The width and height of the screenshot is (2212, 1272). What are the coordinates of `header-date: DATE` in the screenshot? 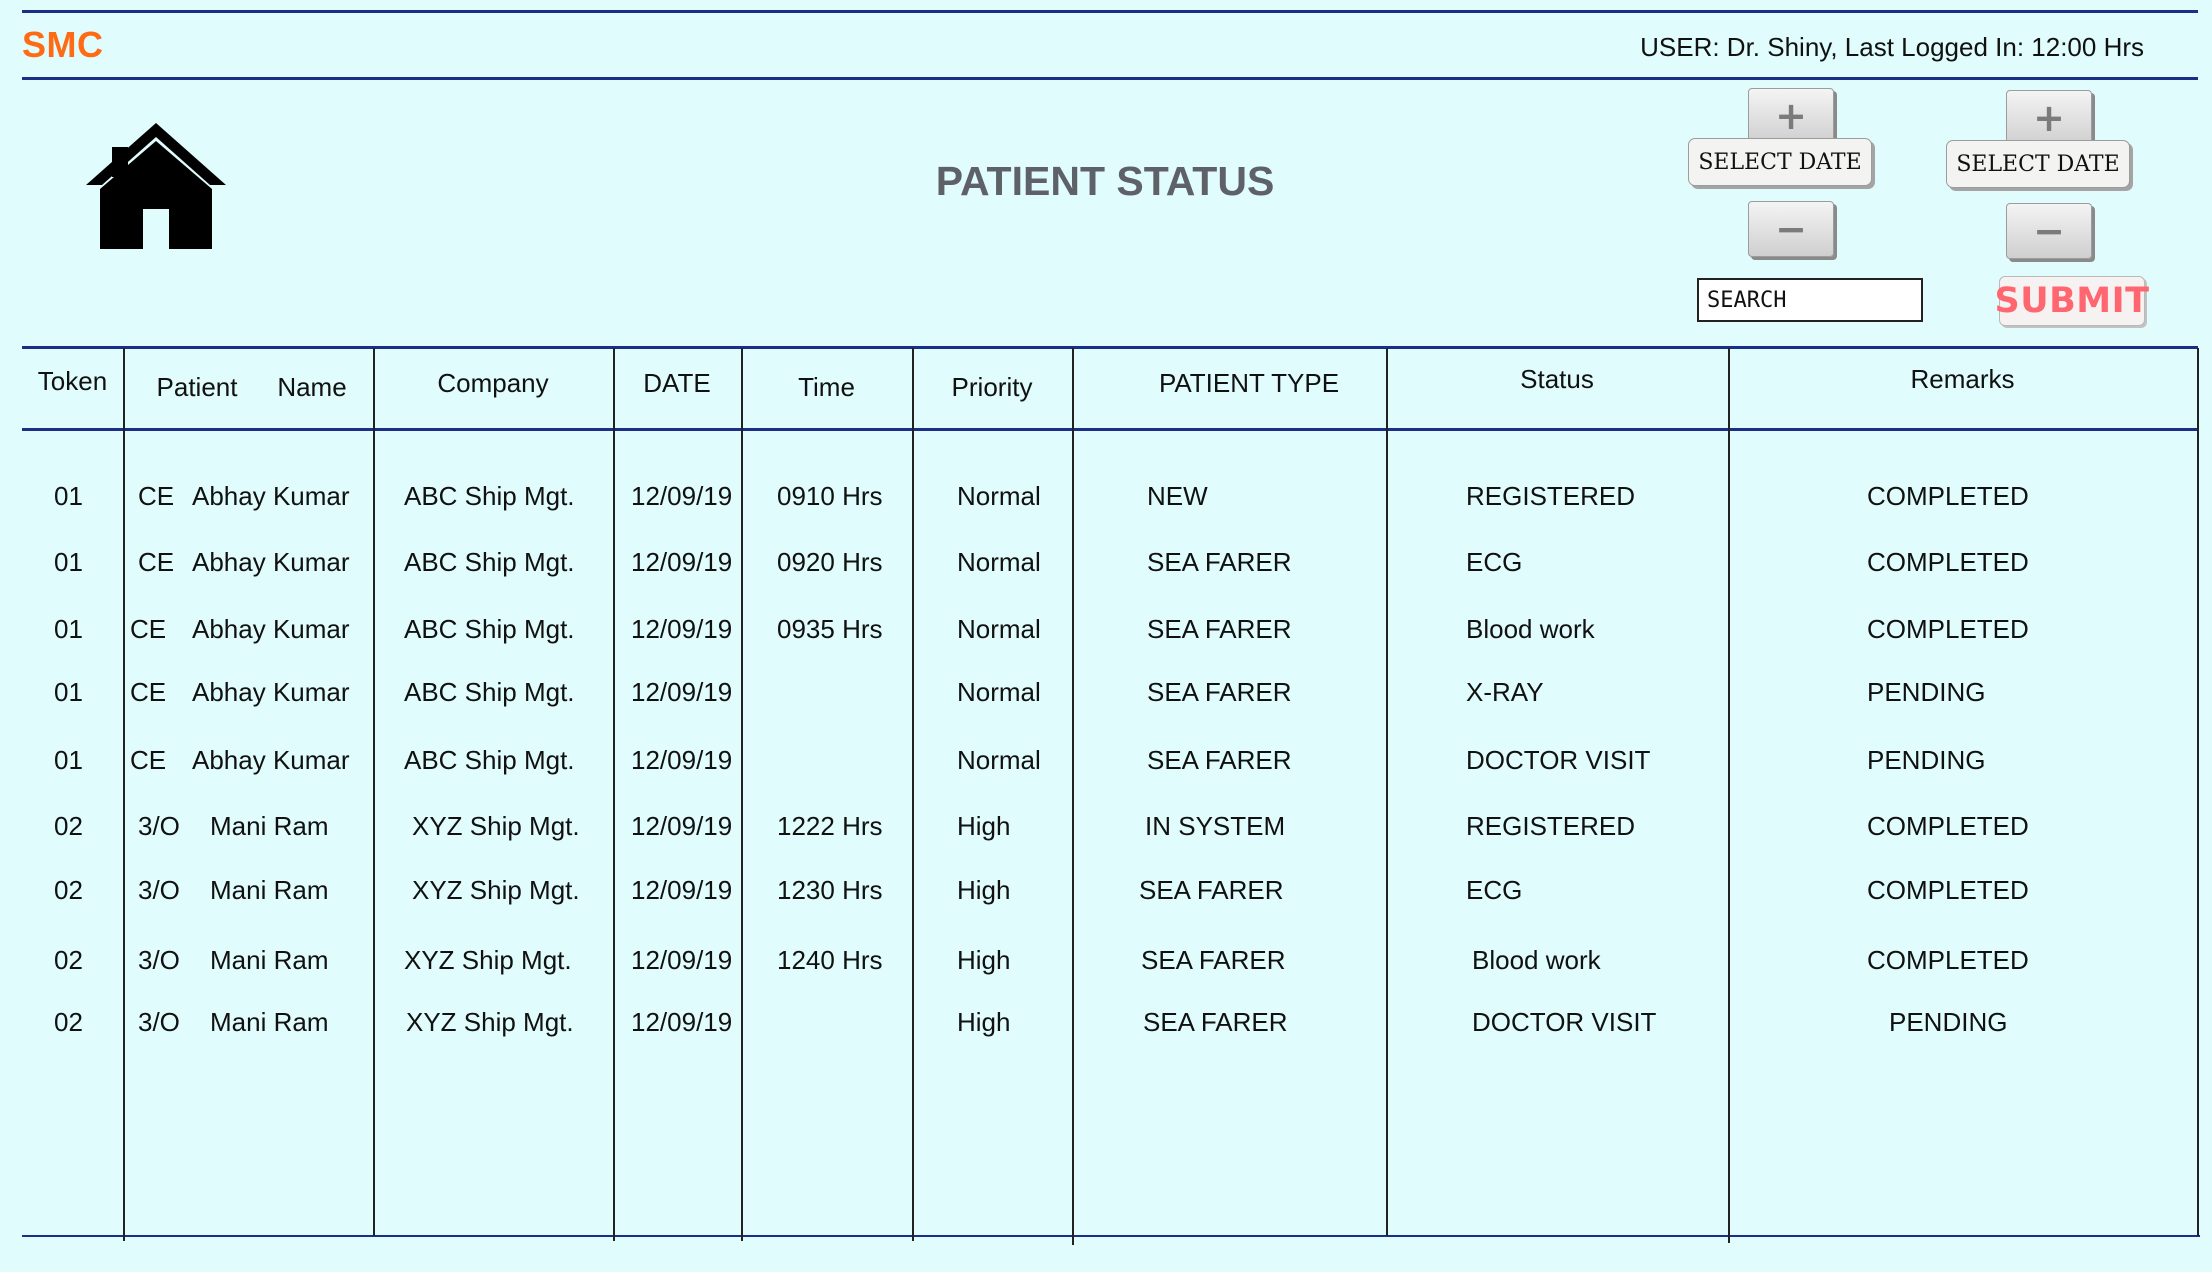 It's located at (677, 382).